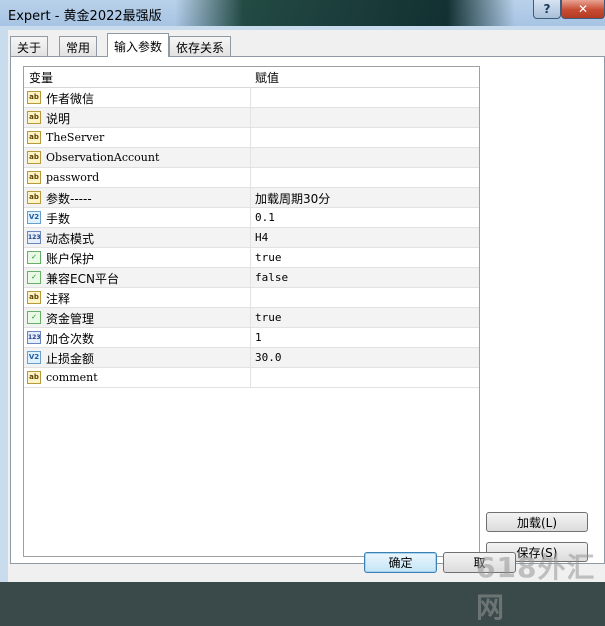 The width and height of the screenshot is (605, 626). What do you see at coordinates (58, 299) in the screenshot?
I see `parameter-name: 注释` at bounding box center [58, 299].